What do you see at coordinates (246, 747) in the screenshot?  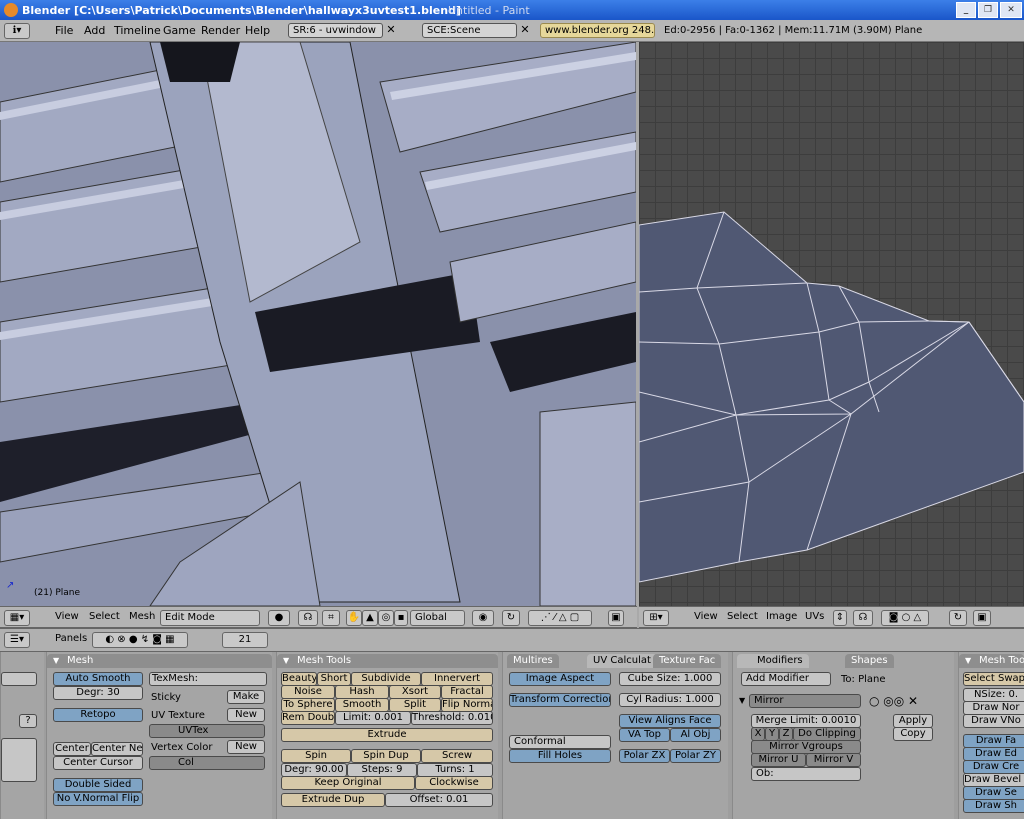 I see `vertex-color-new-button: New` at bounding box center [246, 747].